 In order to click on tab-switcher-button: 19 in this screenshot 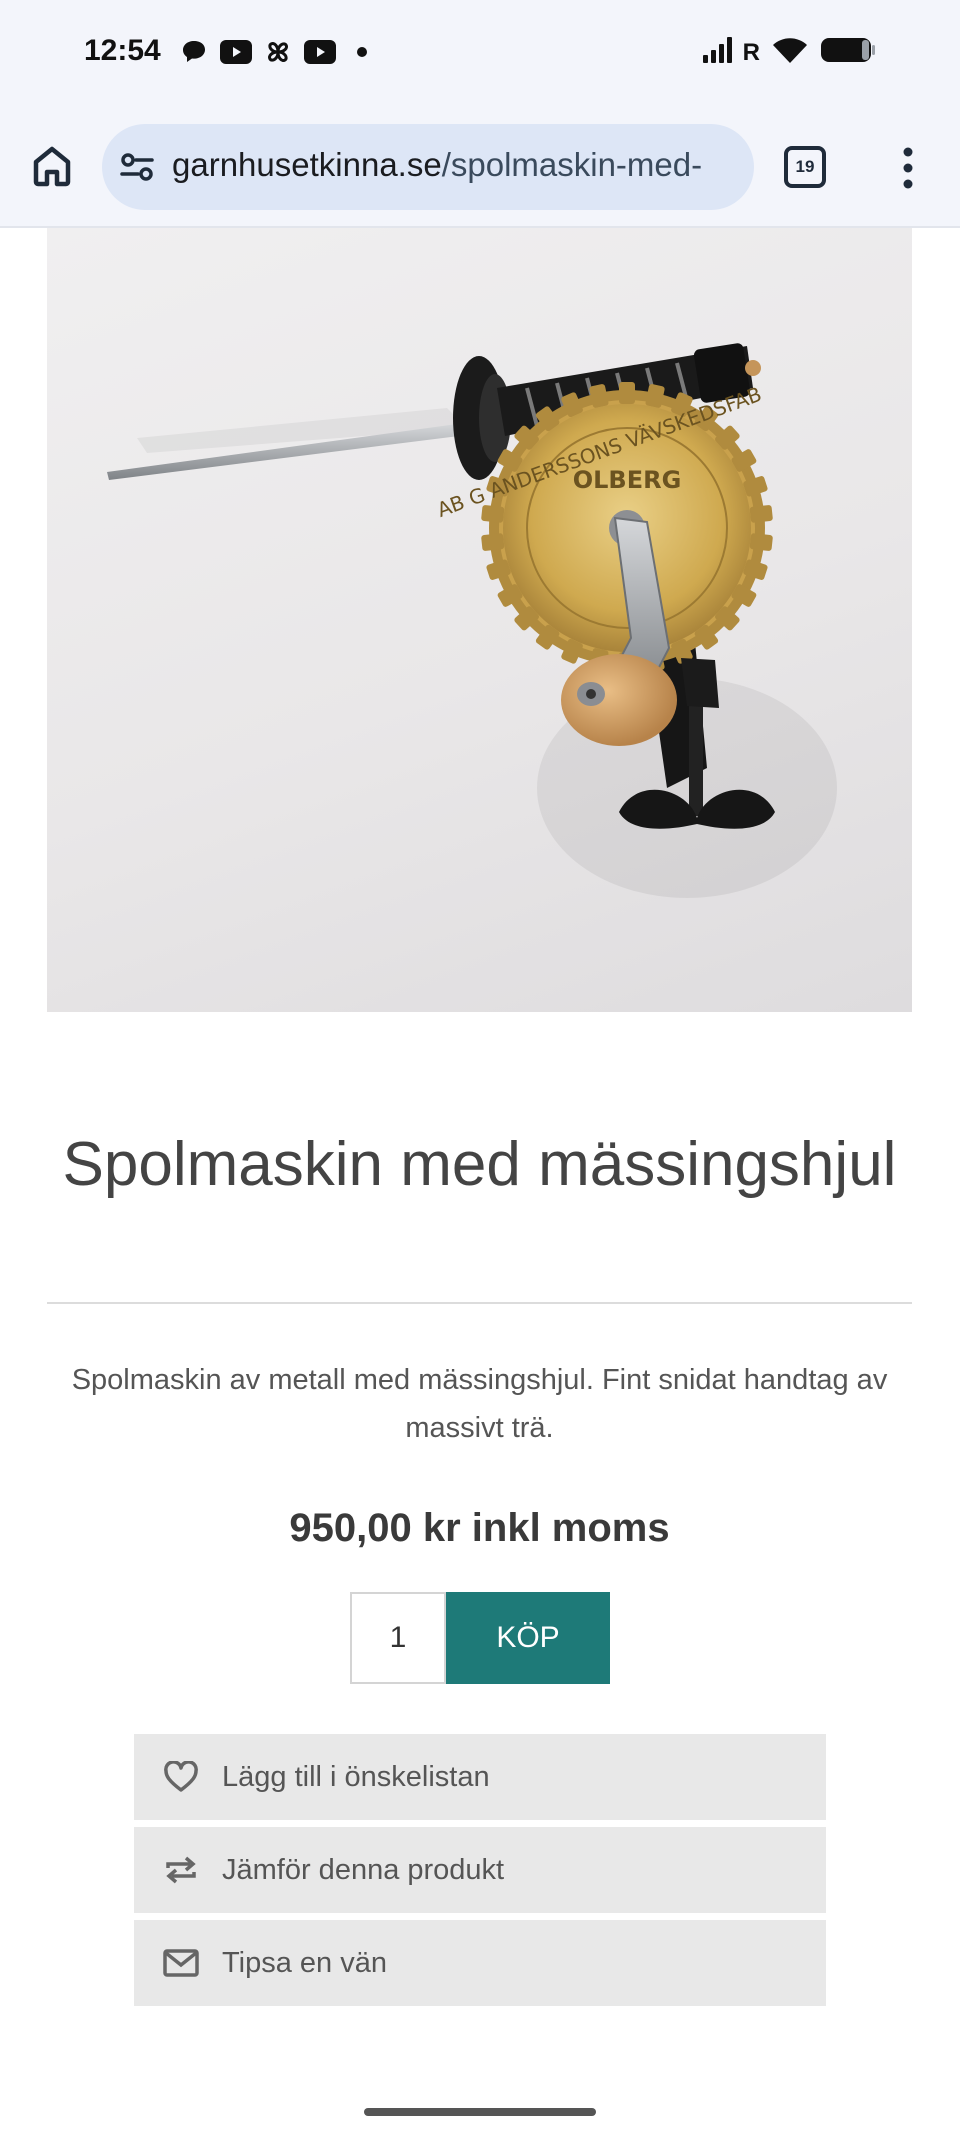, I will do `click(805, 167)`.